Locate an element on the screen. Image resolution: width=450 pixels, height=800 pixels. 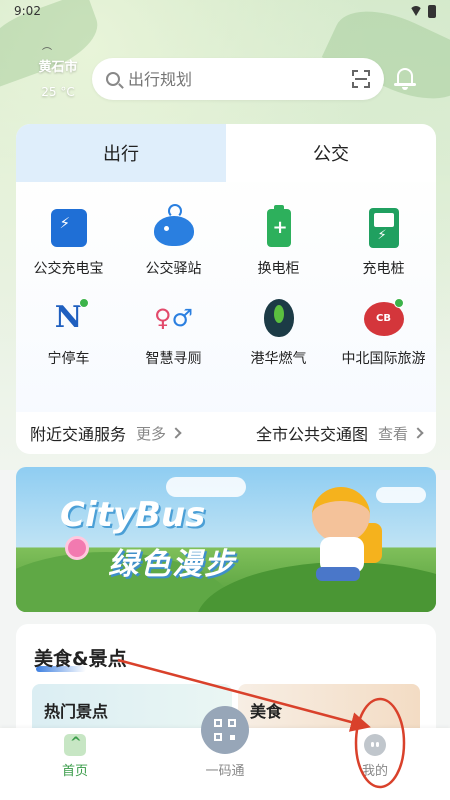
service-item-parking: N 宁停车 is located at coordinates (68, 332).